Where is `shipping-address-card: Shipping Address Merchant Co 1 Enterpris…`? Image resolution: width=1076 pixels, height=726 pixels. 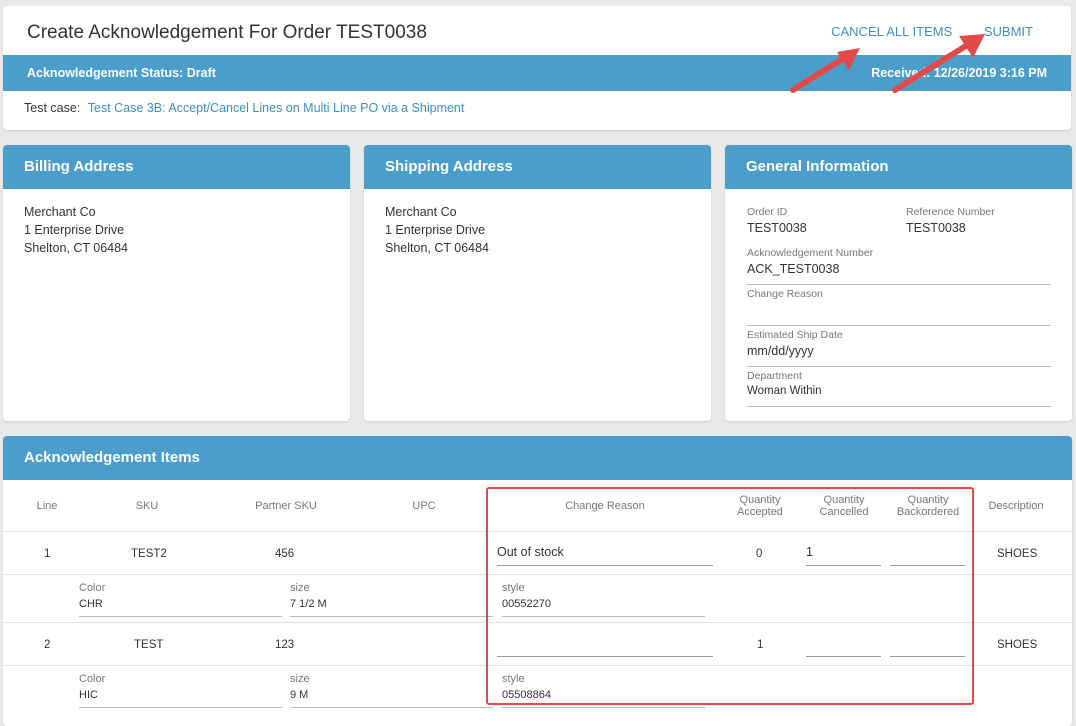
shipping-address-card: Shipping Address Merchant Co 1 Enterpris… is located at coordinates (537, 283).